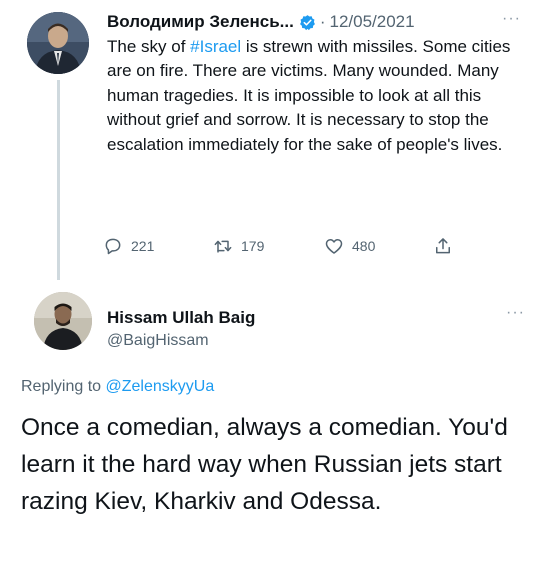 The width and height of the screenshot is (539, 574). I want to click on tweet-text-start: The sky of, so click(149, 46).